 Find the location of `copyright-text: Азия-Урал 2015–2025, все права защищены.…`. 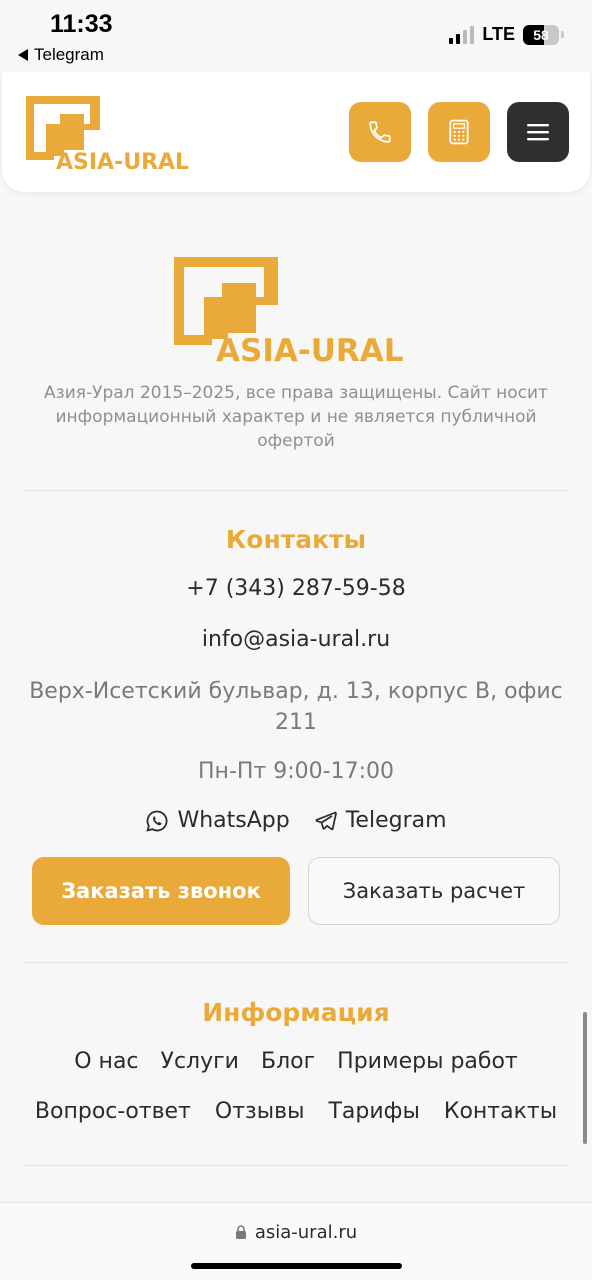

copyright-text: Азия-Урал 2015–2025, все права защищены.… is located at coordinates (296, 417).